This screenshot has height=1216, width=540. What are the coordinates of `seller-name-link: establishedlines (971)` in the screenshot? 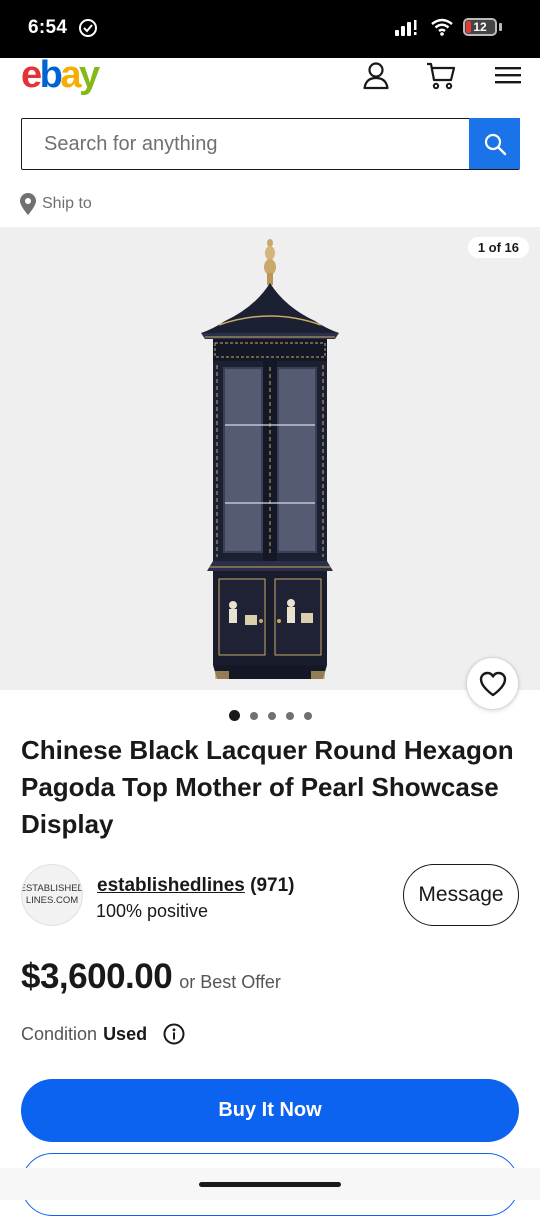 It's located at (195, 886).